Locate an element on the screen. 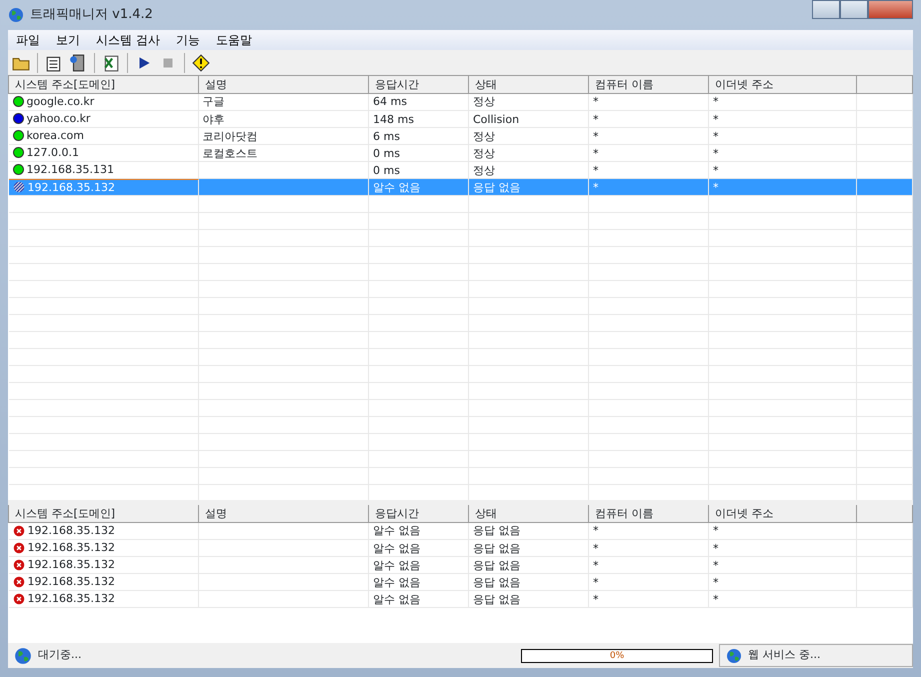 Image resolution: width=921 pixels, height=677 pixels. warning-button is located at coordinates (201, 63).